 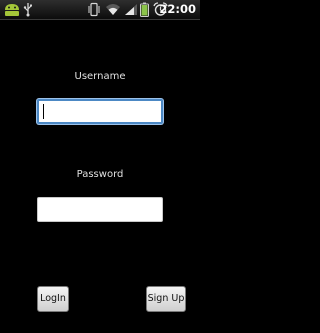 What do you see at coordinates (43, 111) in the screenshot?
I see `text-cursor` at bounding box center [43, 111].